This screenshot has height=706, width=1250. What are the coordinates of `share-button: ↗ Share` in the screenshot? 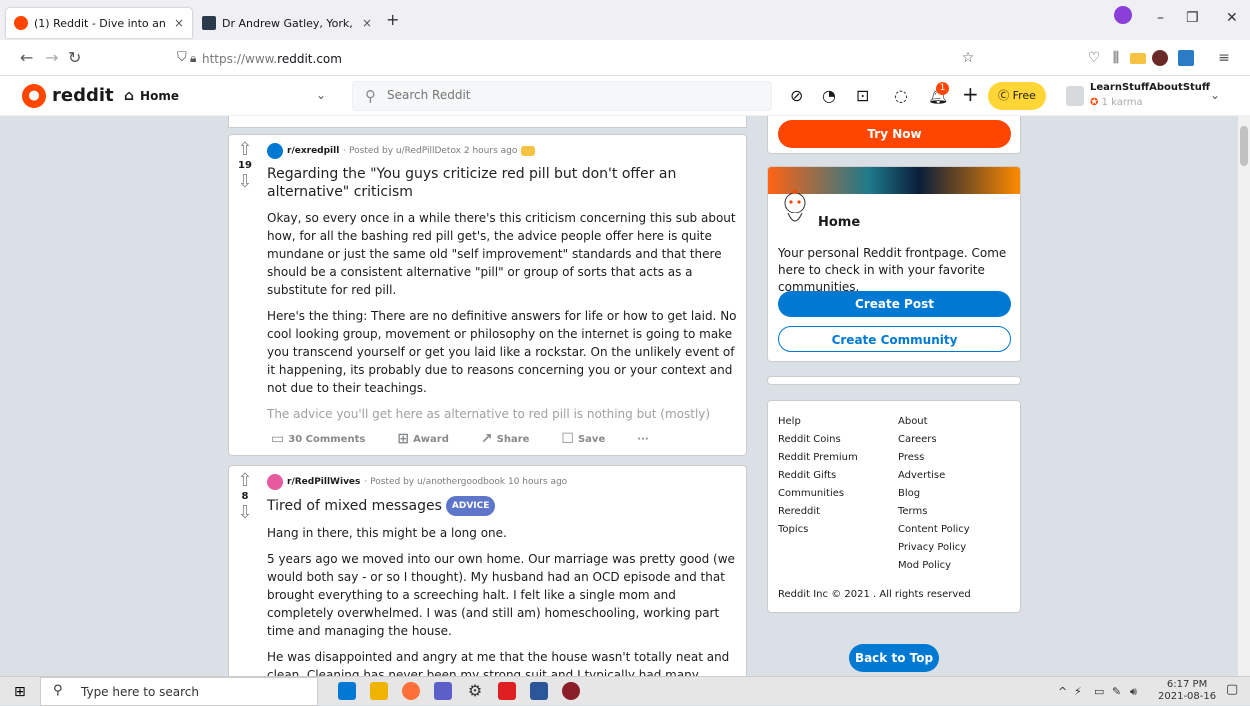 It's located at (513, 439).